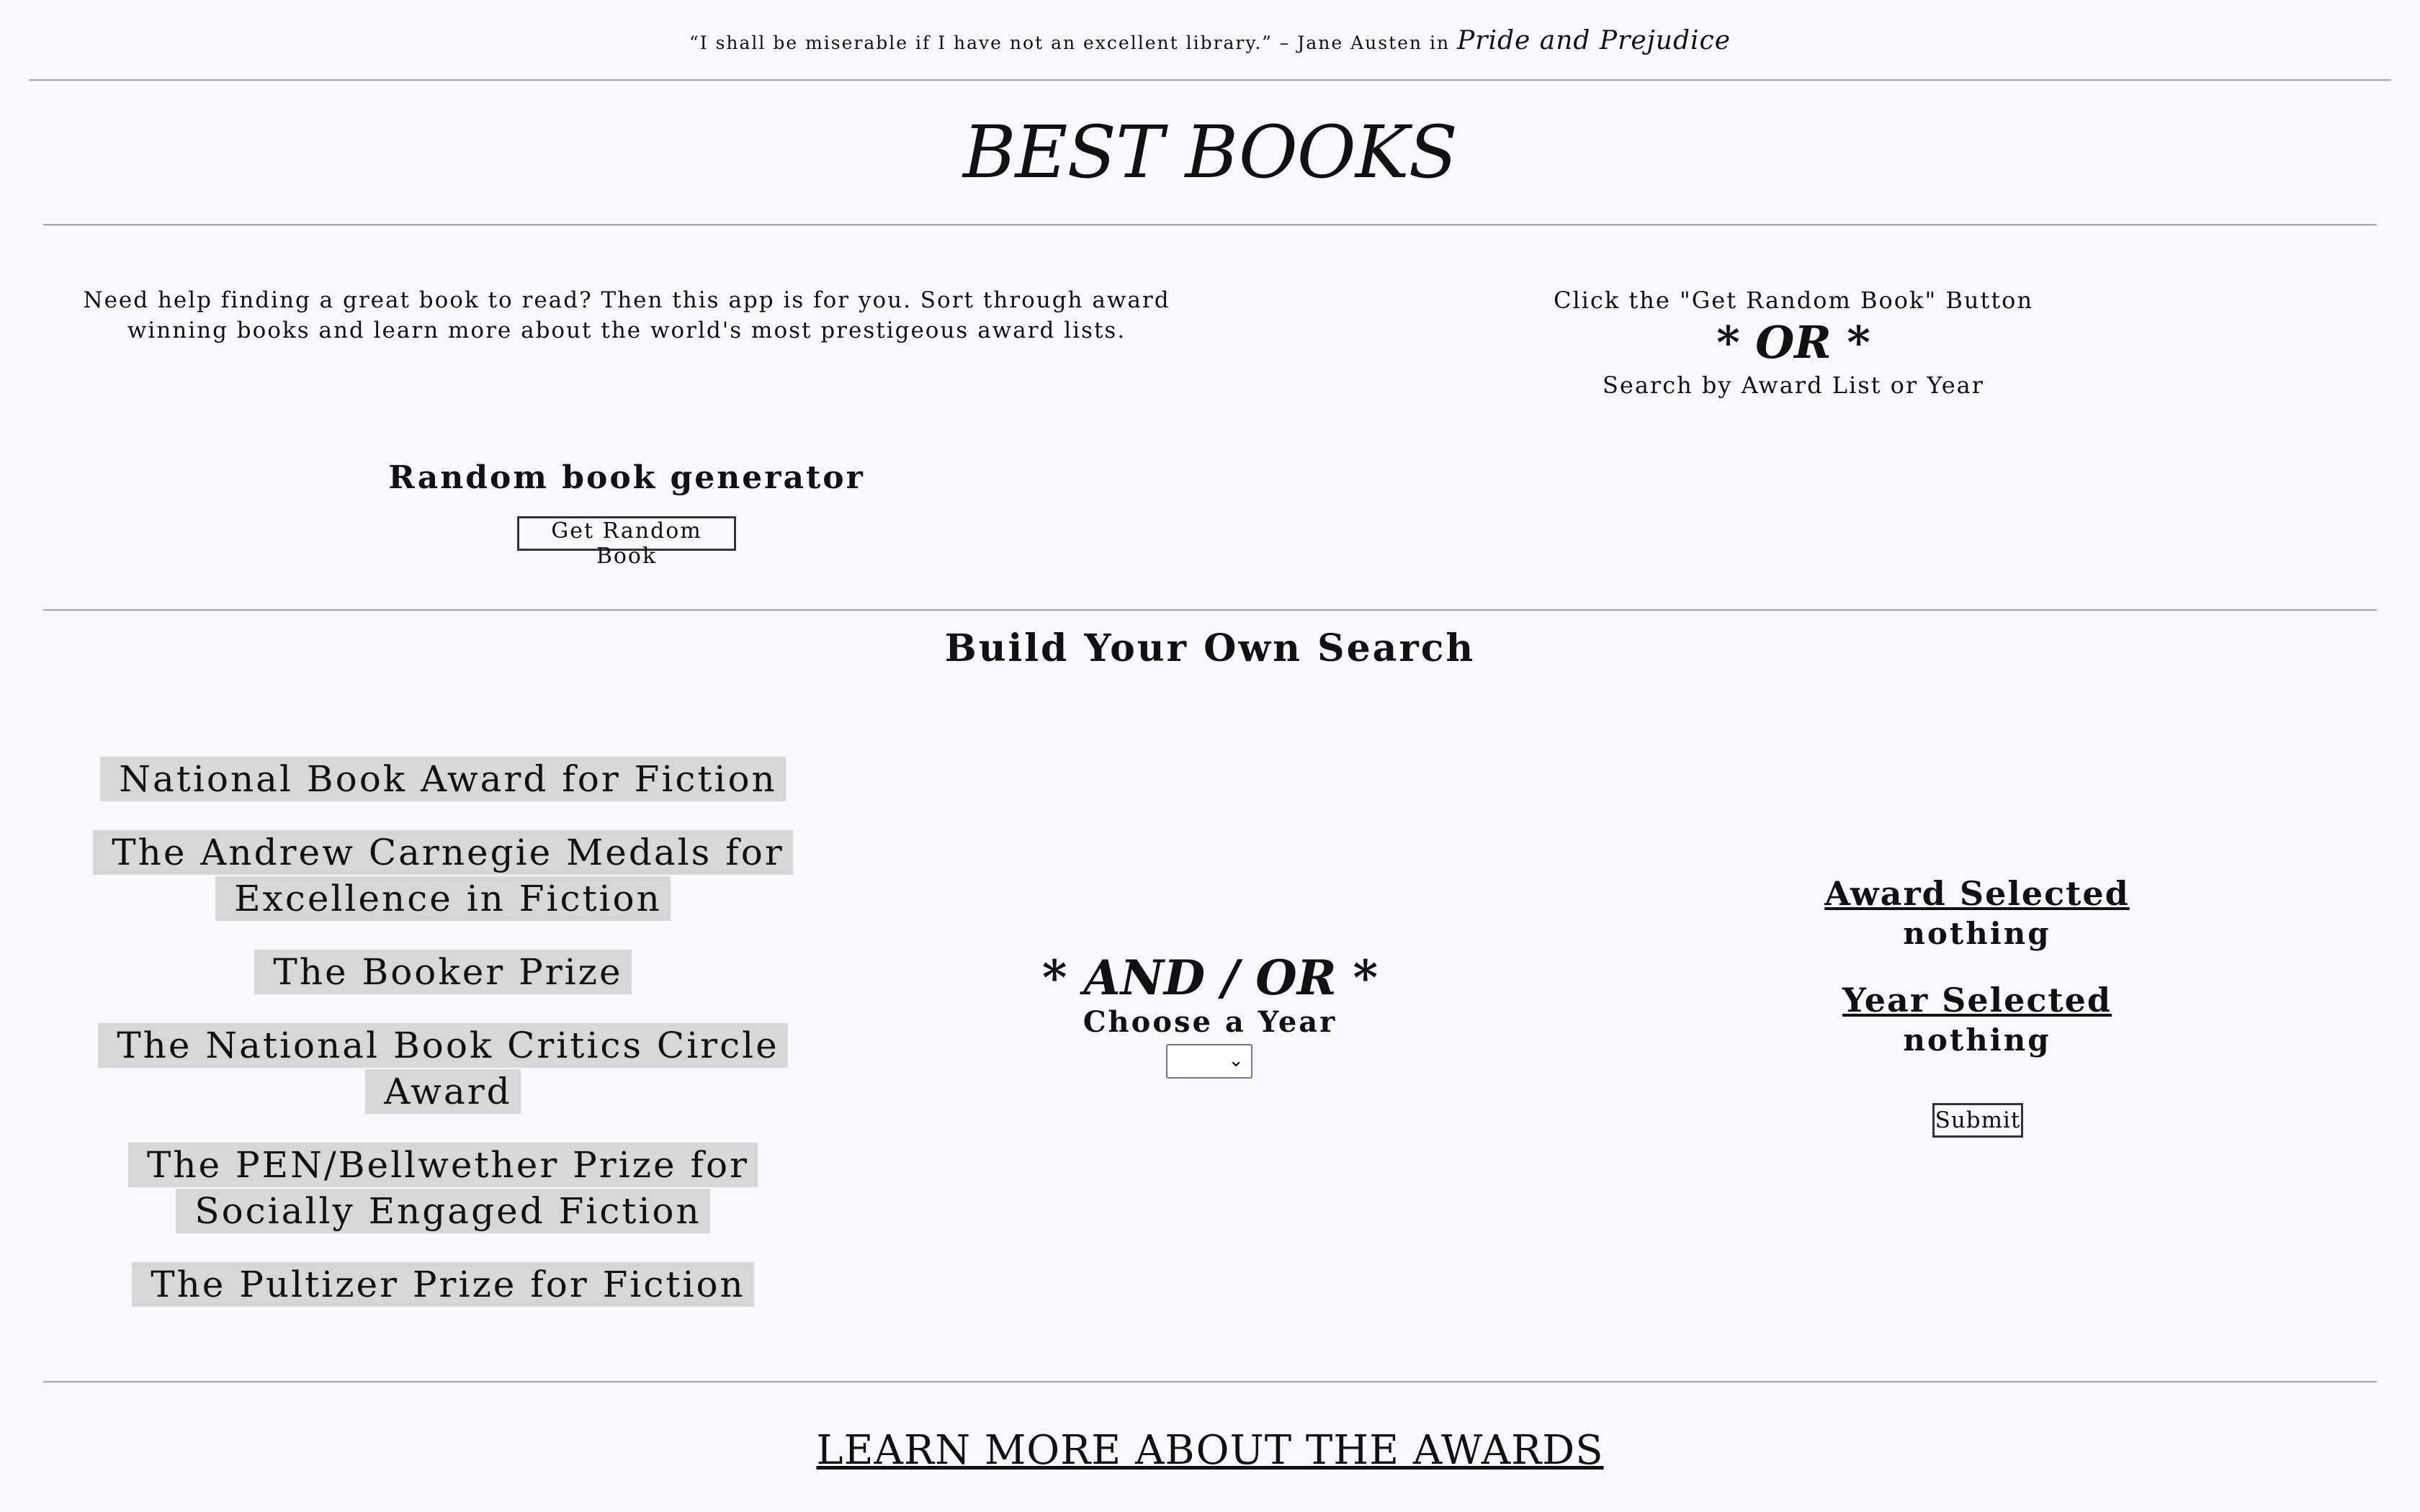 Image resolution: width=2420 pixels, height=1512 pixels. Describe the element at coordinates (1210, 1382) in the screenshot. I see `footer-divider` at that location.